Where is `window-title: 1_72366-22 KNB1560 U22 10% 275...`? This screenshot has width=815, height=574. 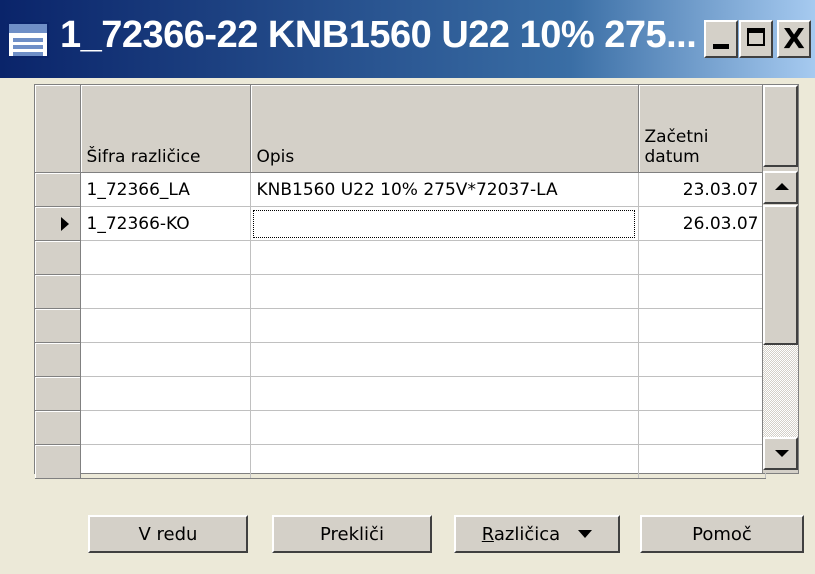 window-title: 1_72366-22 KNB1560 U22 10% 275... is located at coordinates (378, 35).